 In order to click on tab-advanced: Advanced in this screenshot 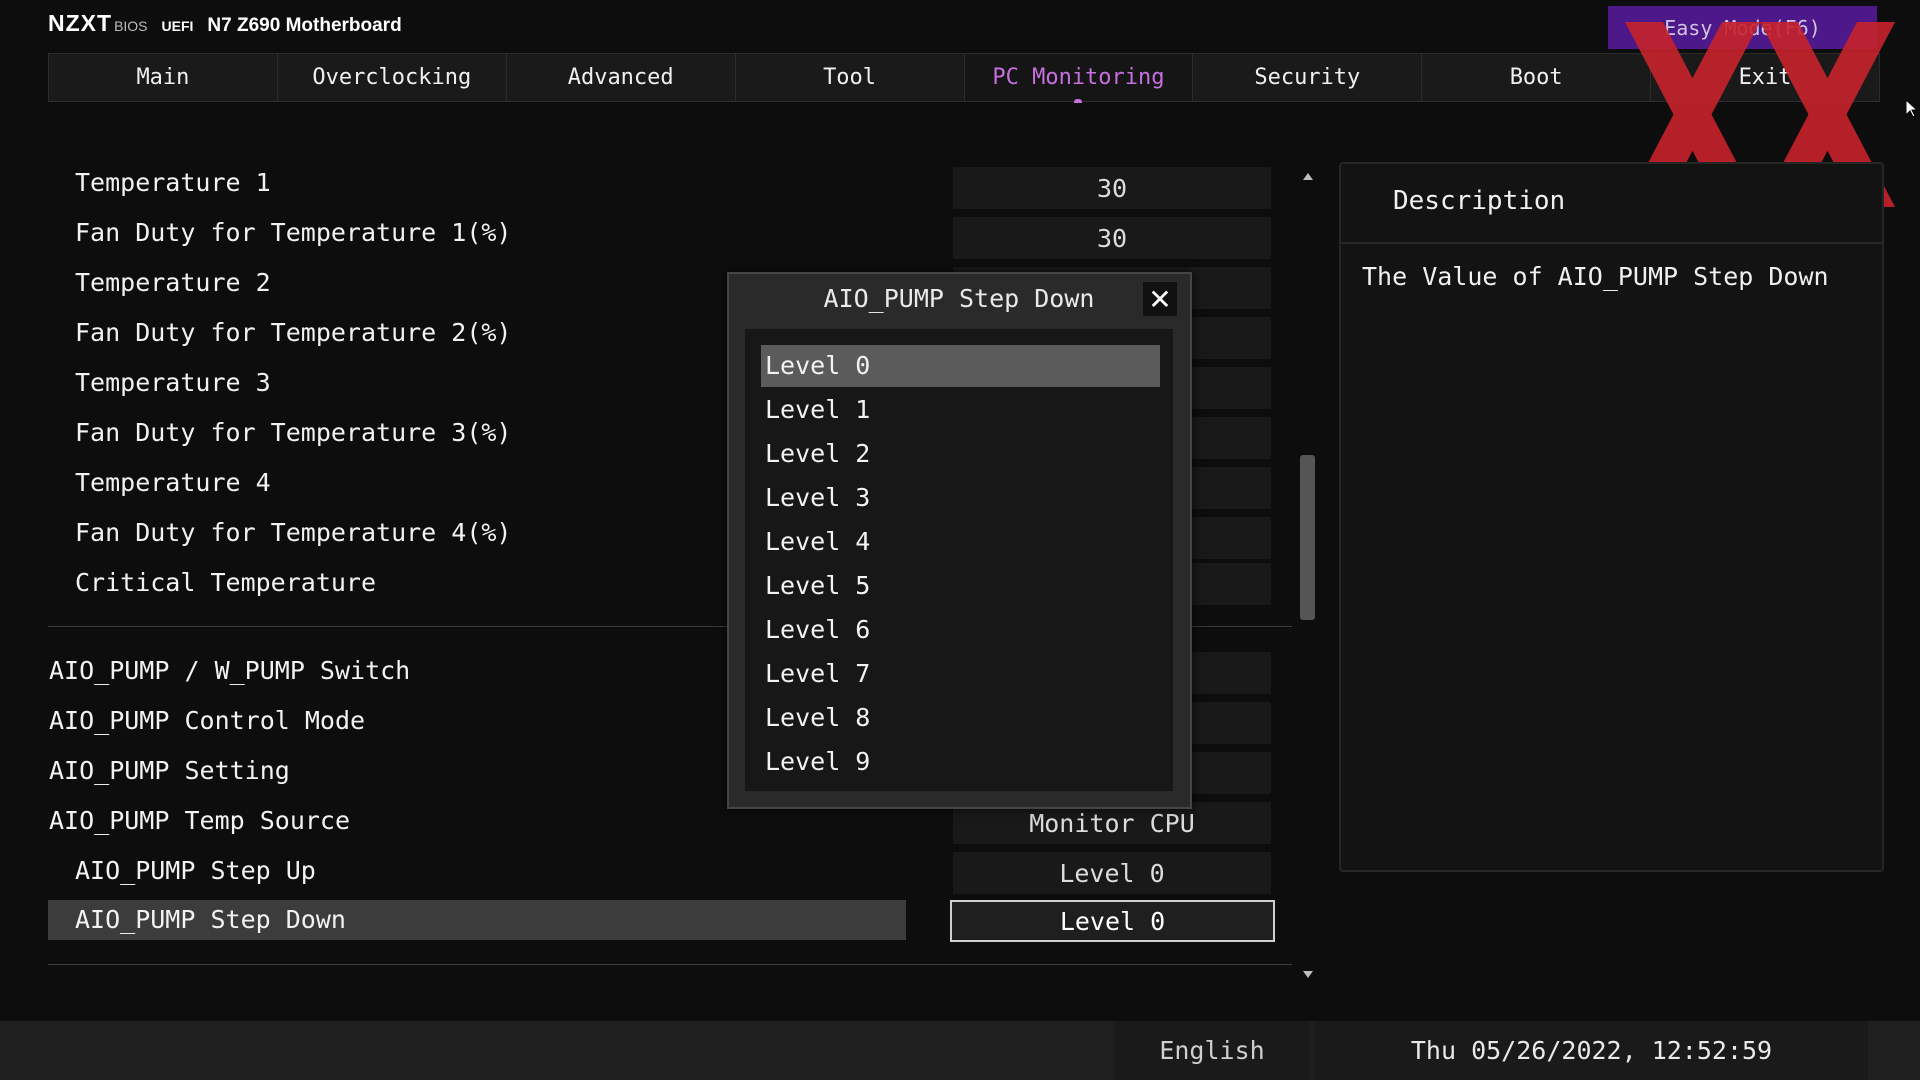, I will do `click(621, 77)`.